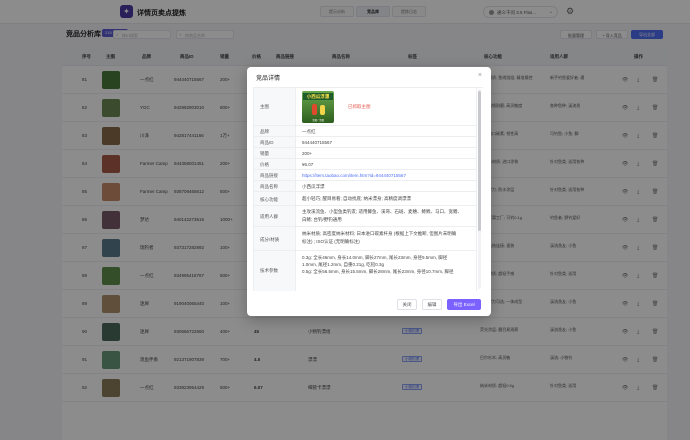  I want to click on field-value: 一点红, so click(309, 131).